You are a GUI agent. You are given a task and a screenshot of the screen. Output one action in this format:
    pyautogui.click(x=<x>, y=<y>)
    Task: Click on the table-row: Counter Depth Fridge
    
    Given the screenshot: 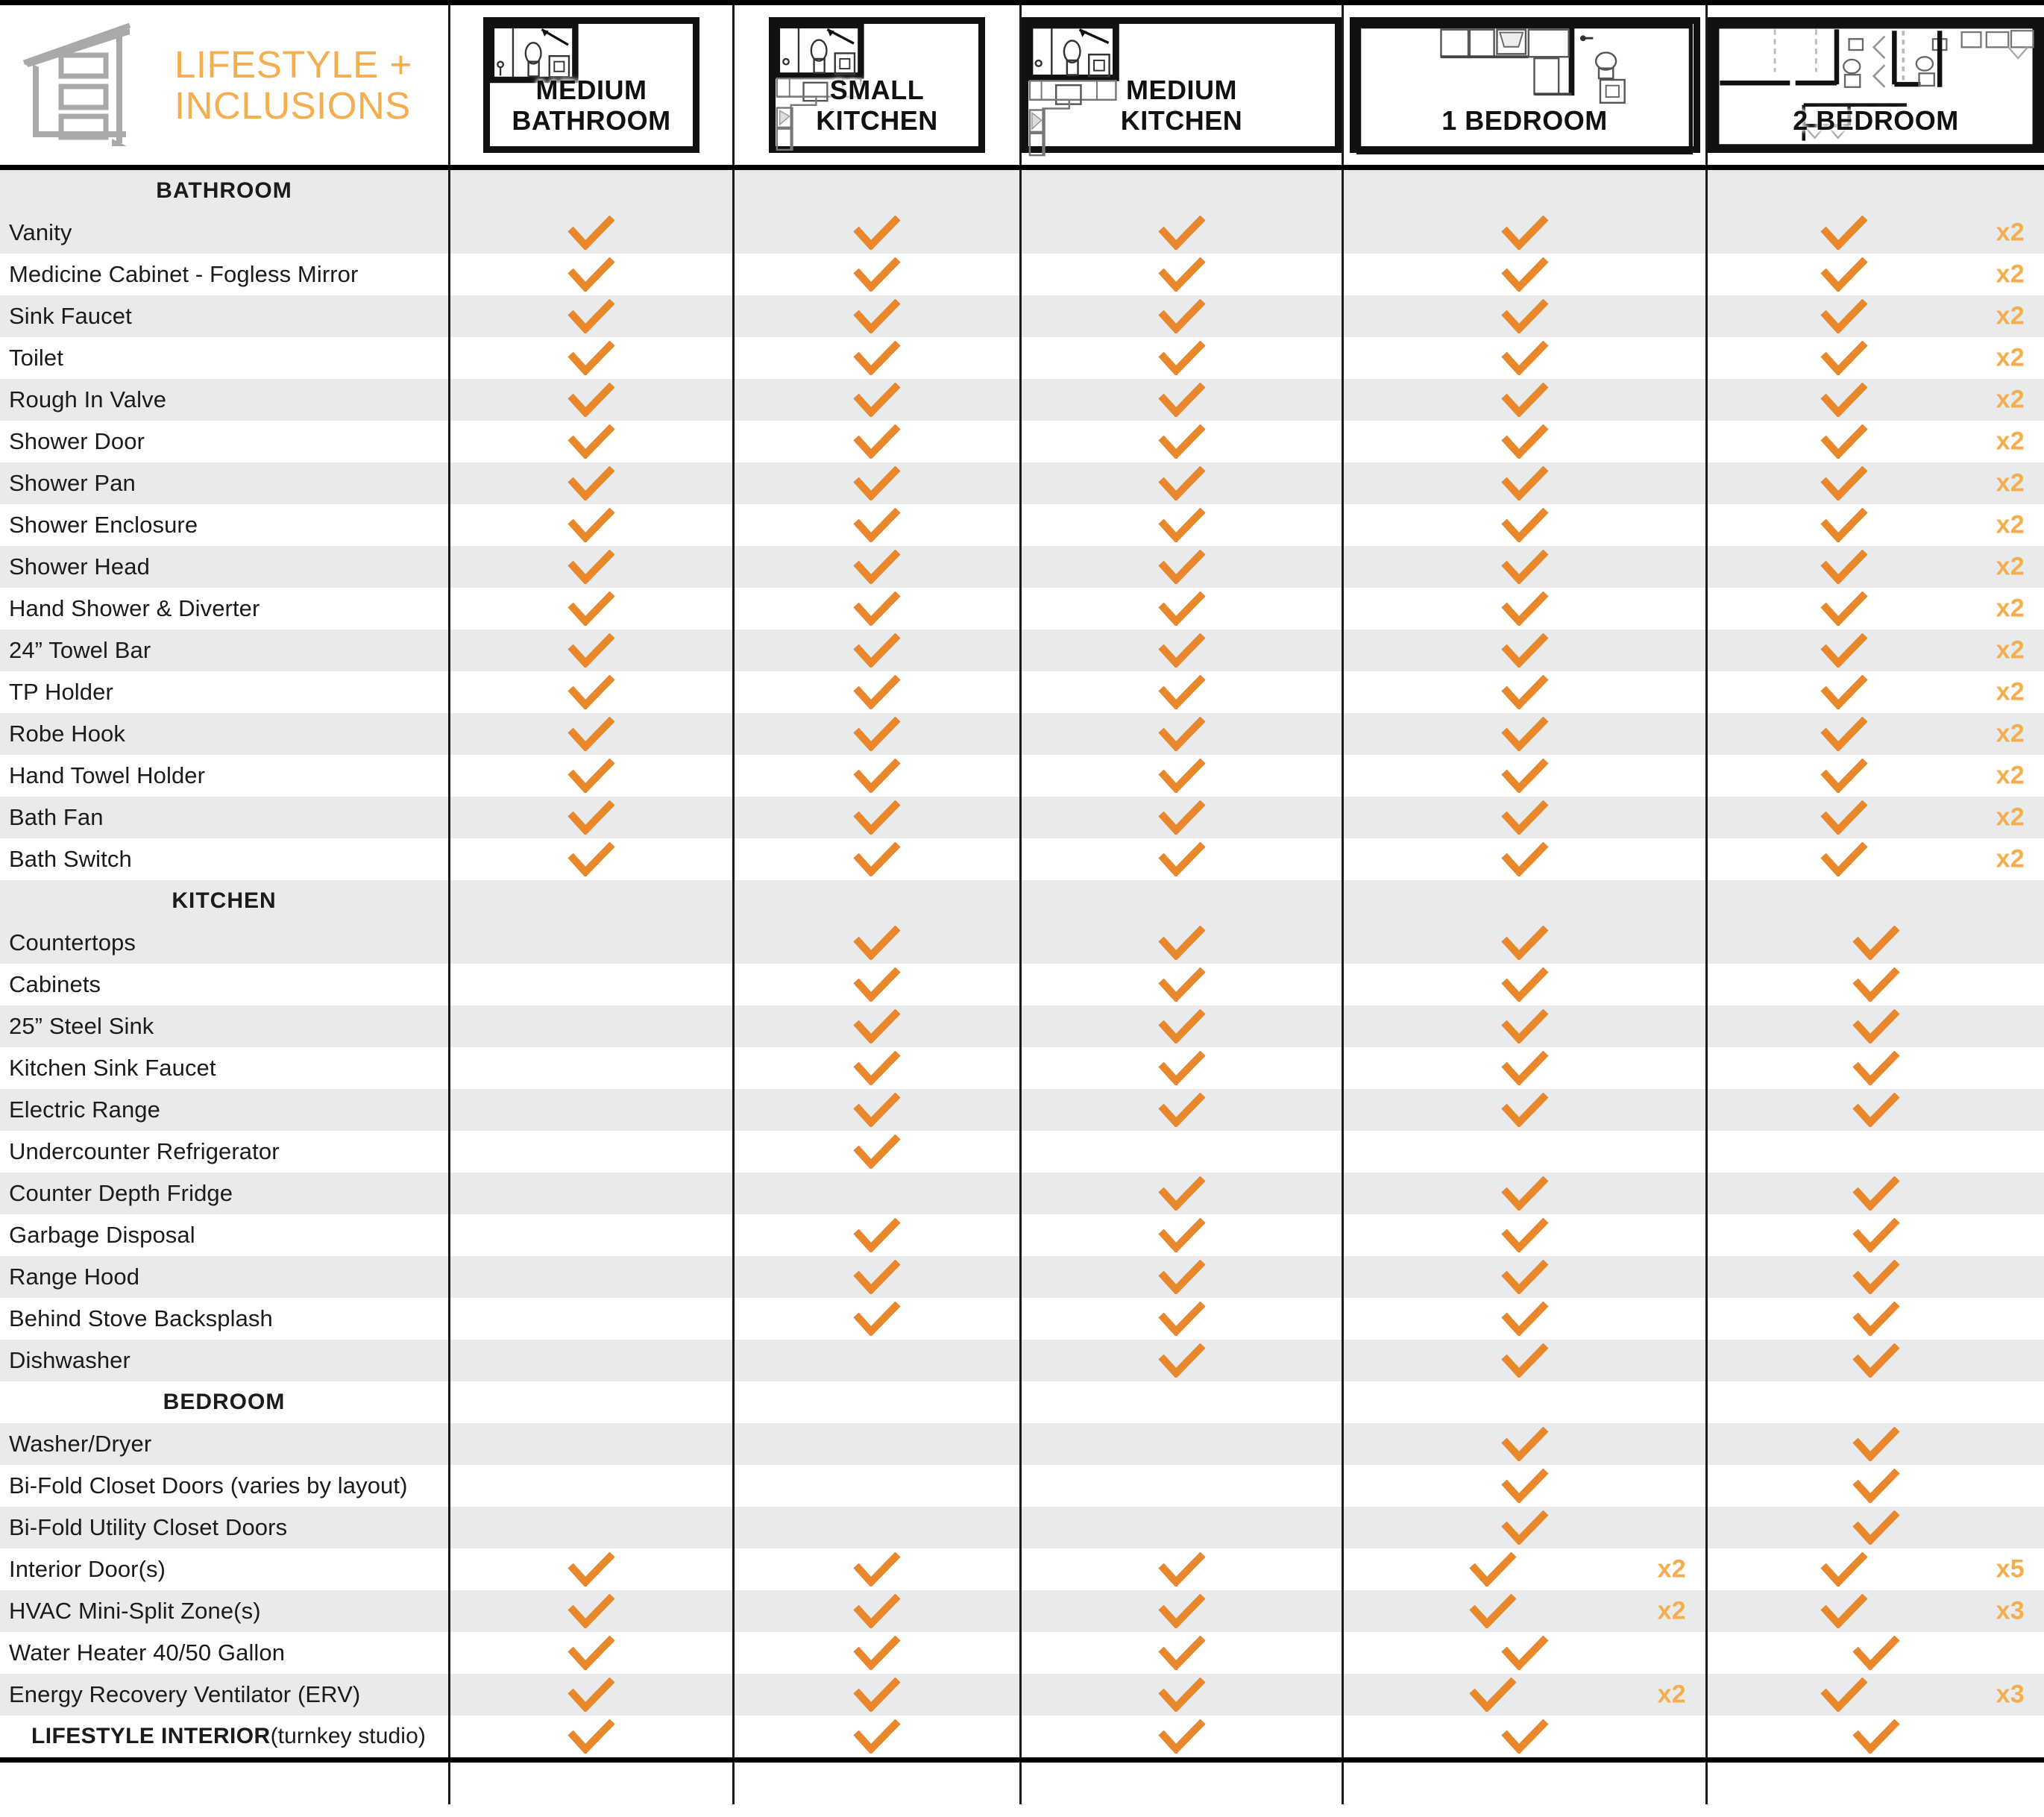 What is the action you would take?
    pyautogui.click(x=1022, y=1193)
    